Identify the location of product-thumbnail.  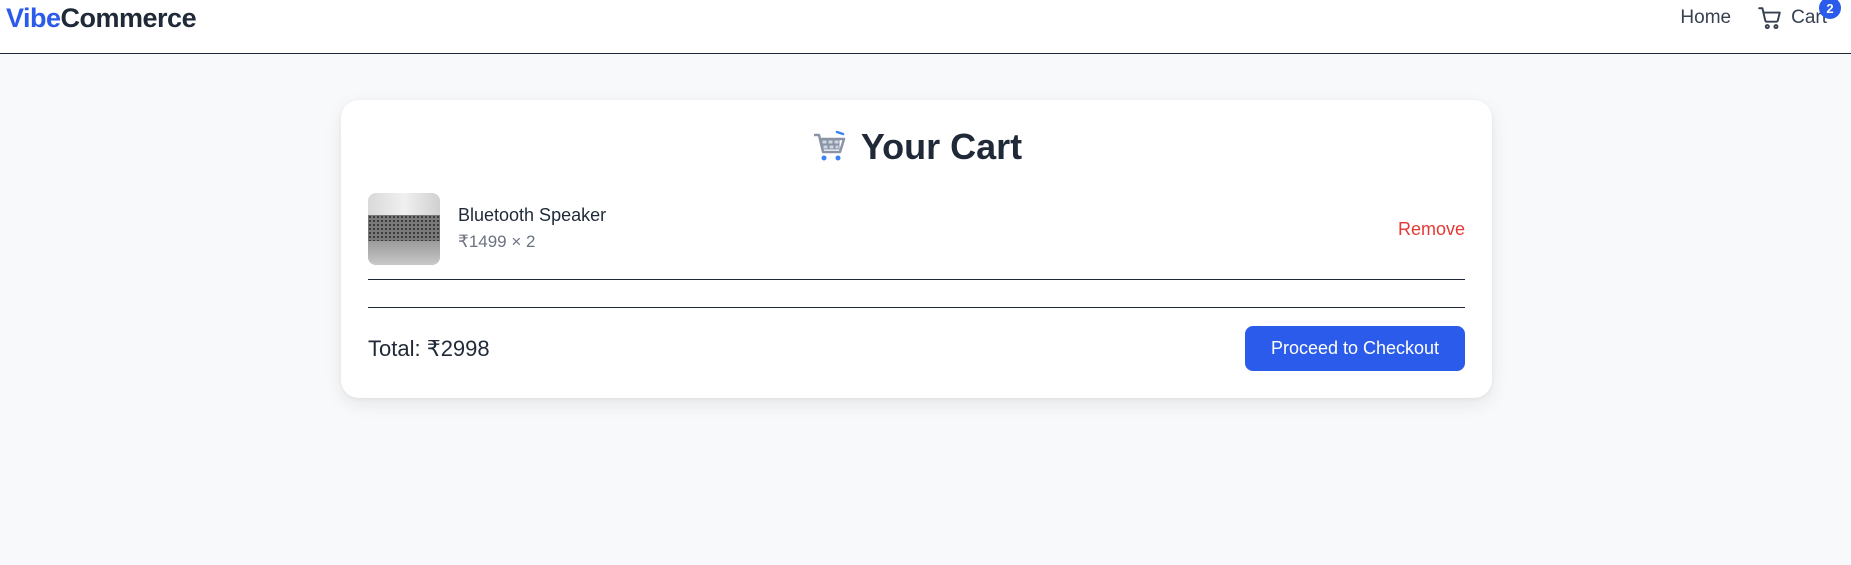
(404, 229).